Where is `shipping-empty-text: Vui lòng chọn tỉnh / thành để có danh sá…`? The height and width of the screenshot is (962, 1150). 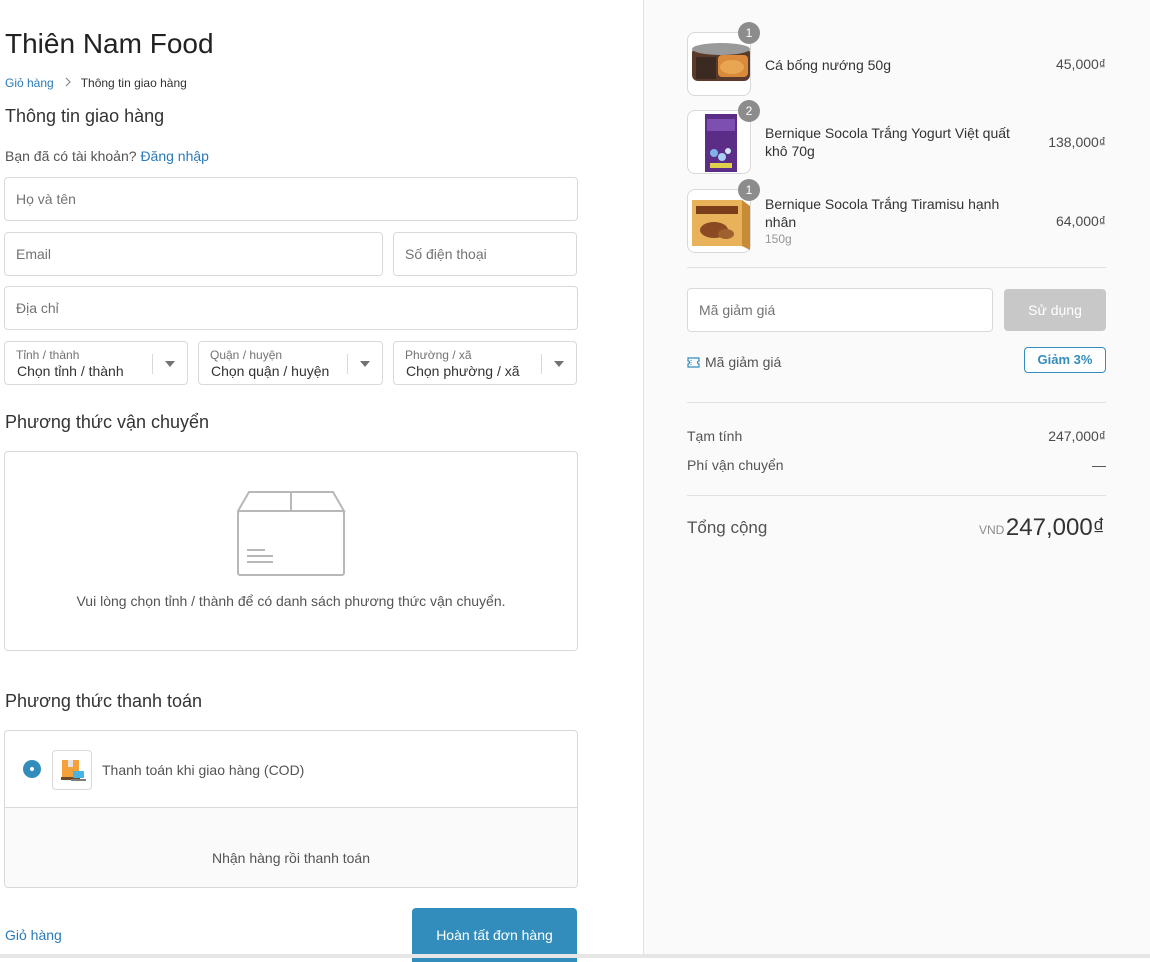
shipping-empty-text: Vui lòng chọn tỉnh / thành để có danh sá… is located at coordinates (291, 601).